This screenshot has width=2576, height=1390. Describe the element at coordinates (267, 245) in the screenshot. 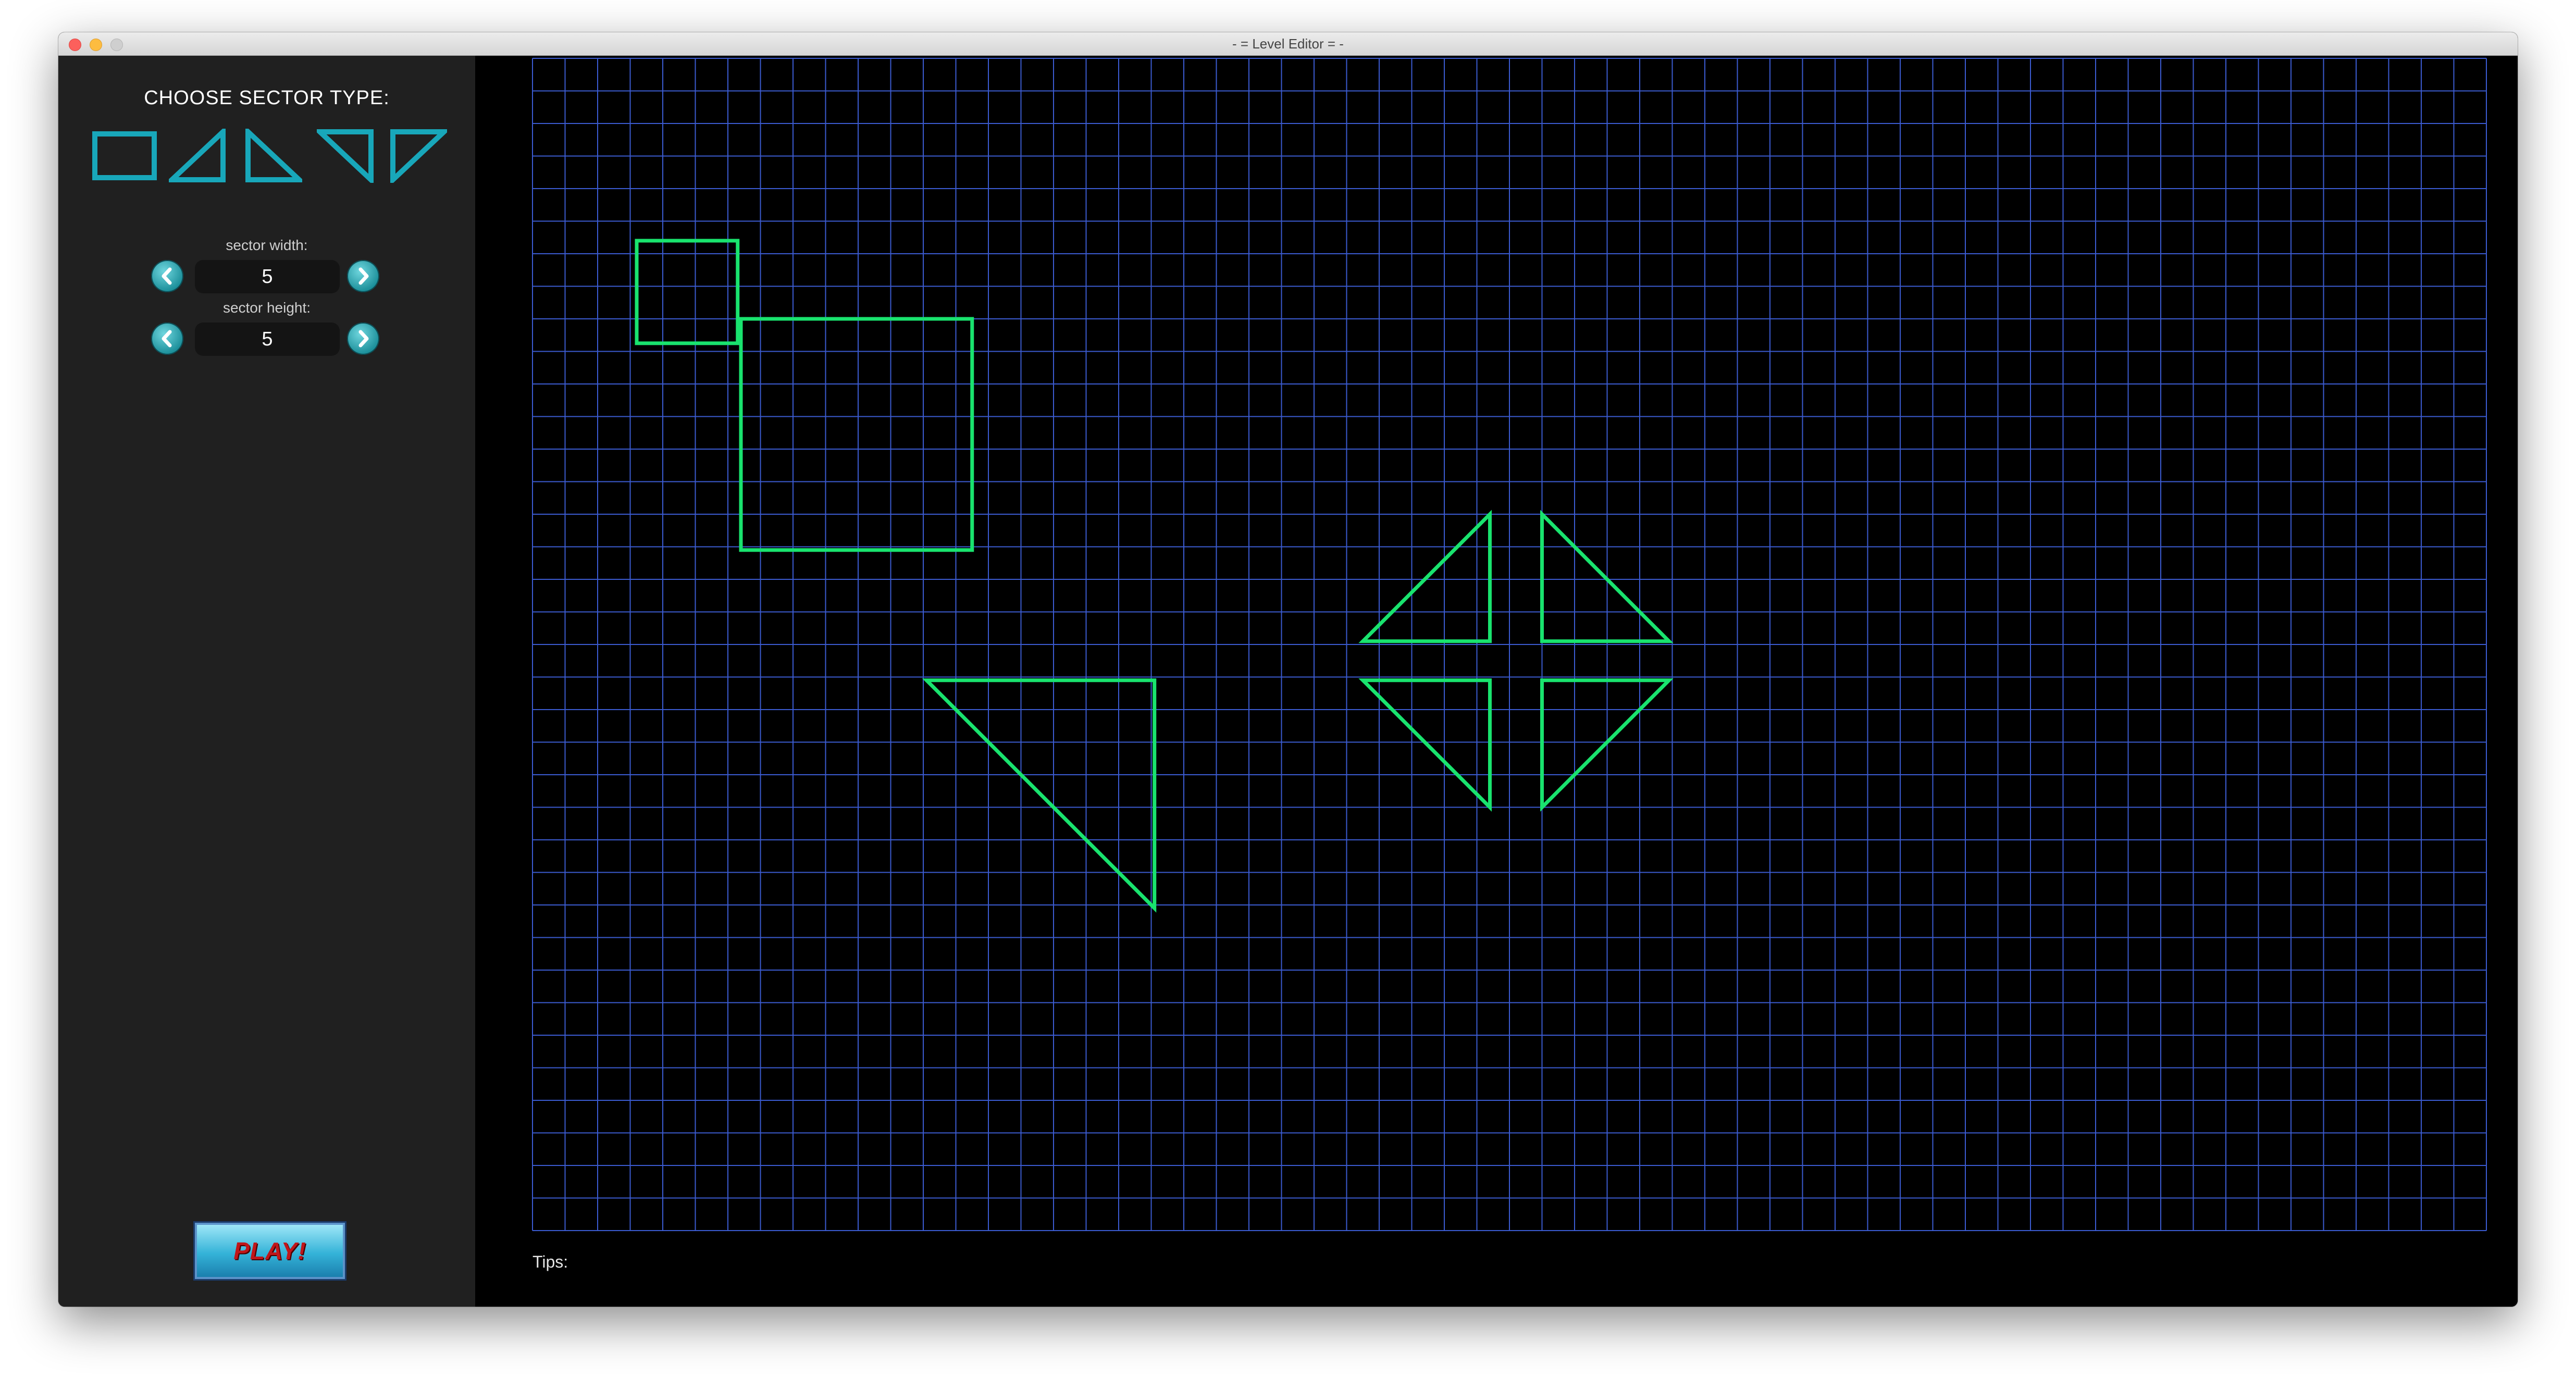

I see `sector-width-label: sector width:` at that location.